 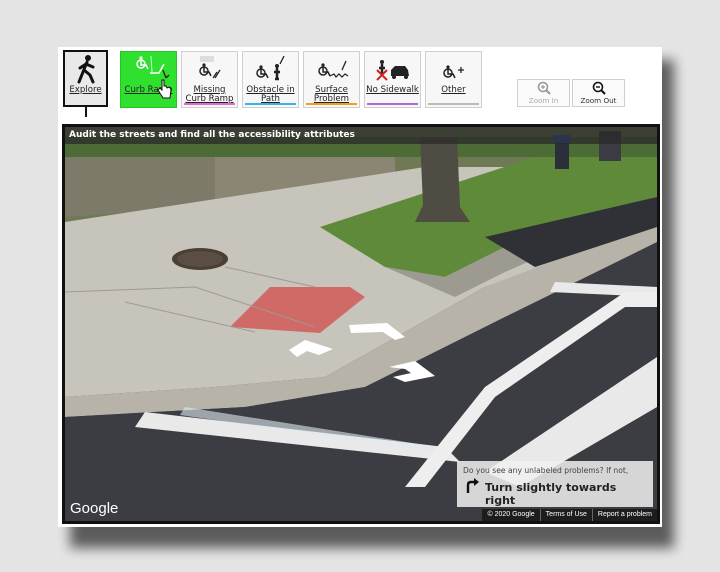 What do you see at coordinates (85, 69) in the screenshot?
I see `walking-person-icon` at bounding box center [85, 69].